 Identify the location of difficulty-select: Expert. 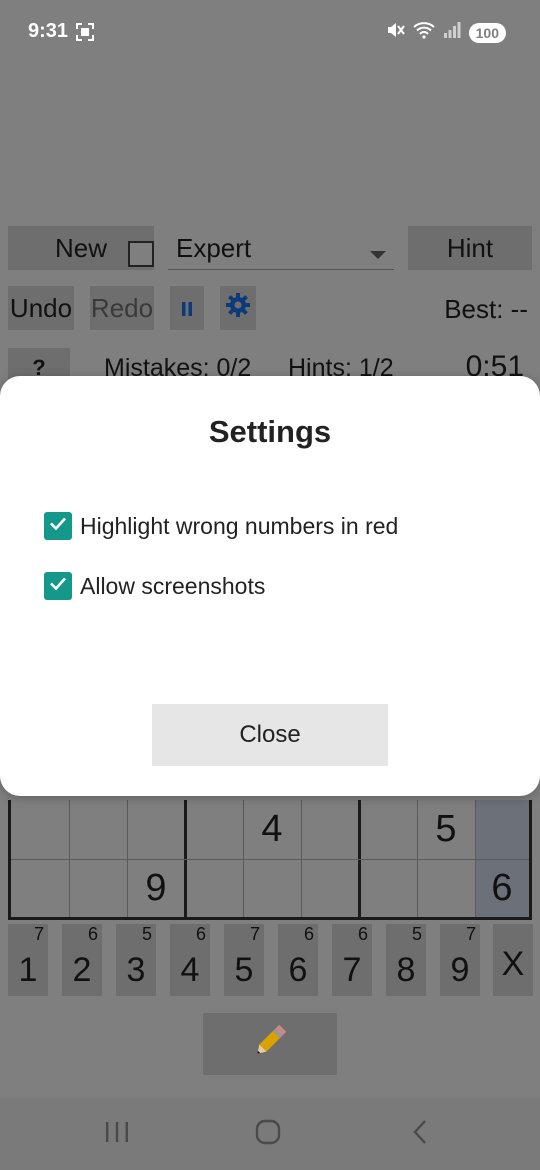
(281, 248).